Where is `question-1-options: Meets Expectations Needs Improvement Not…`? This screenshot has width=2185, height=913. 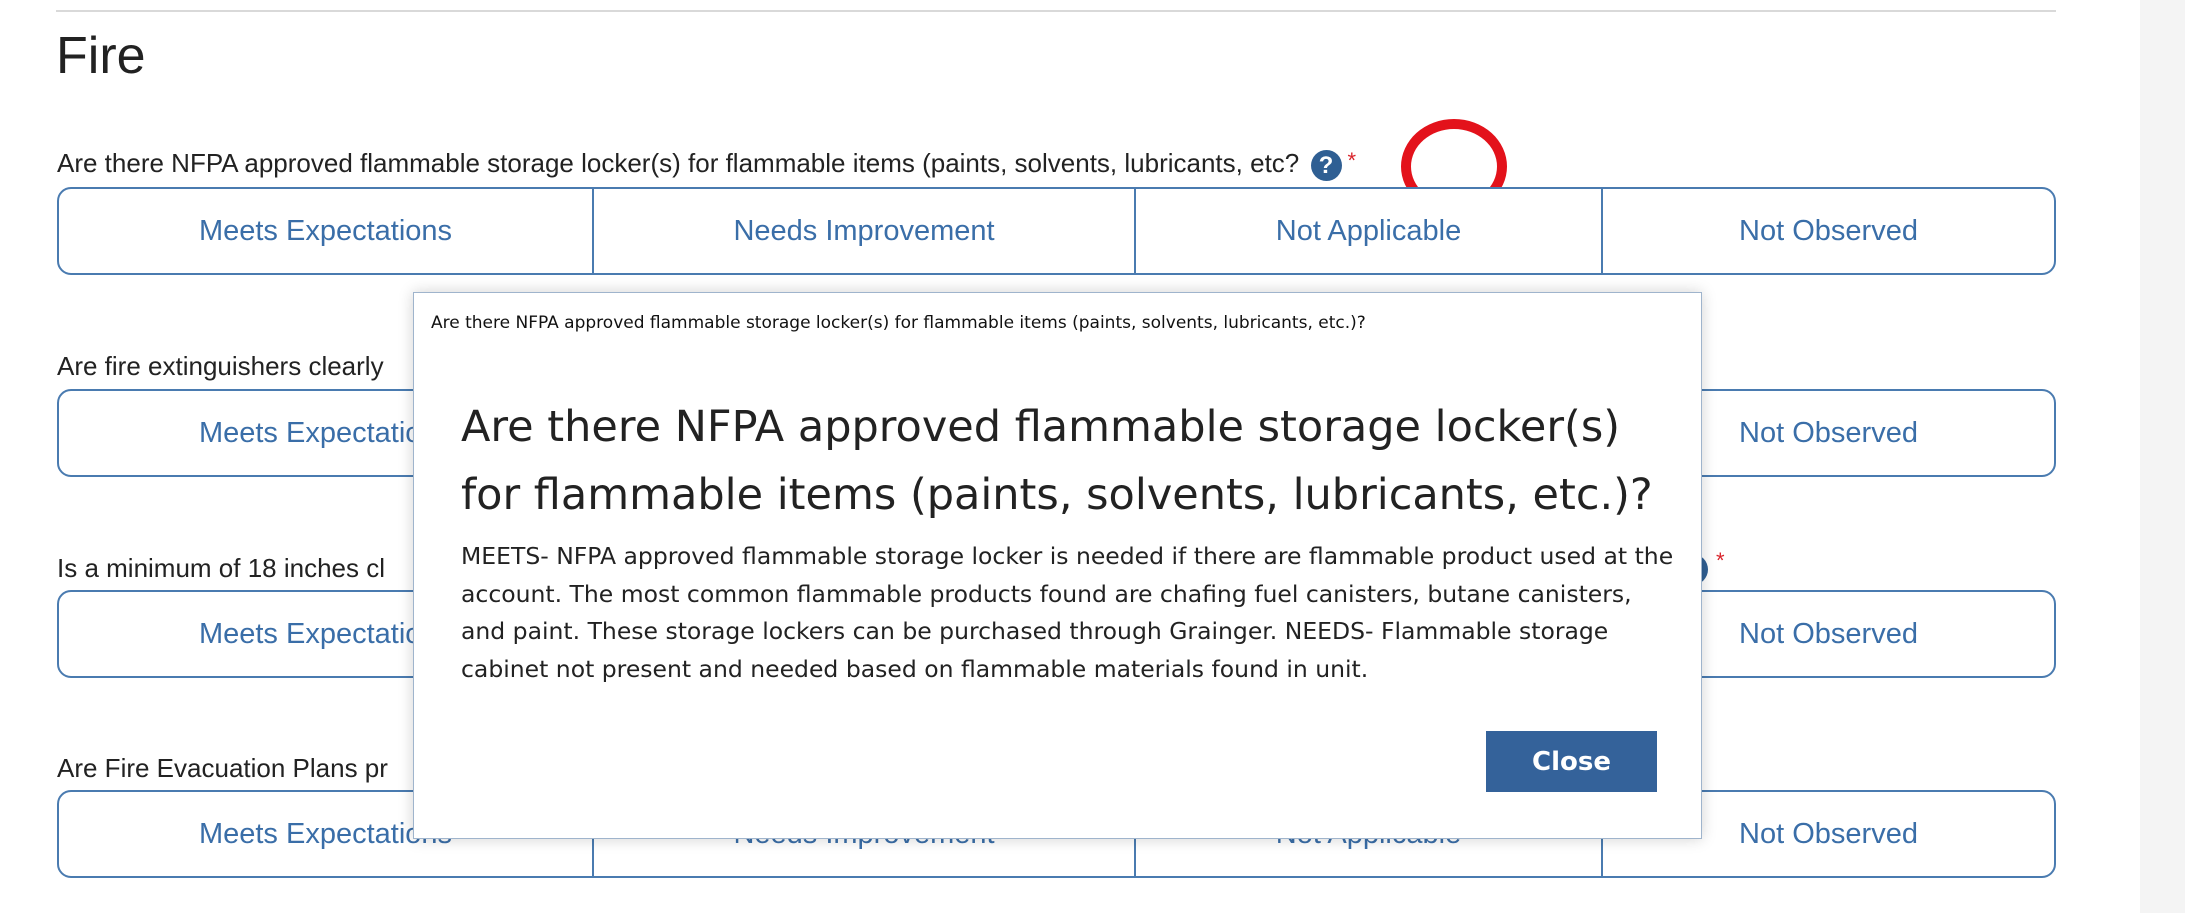 question-1-options: Meets Expectations Needs Improvement Not… is located at coordinates (1056, 231).